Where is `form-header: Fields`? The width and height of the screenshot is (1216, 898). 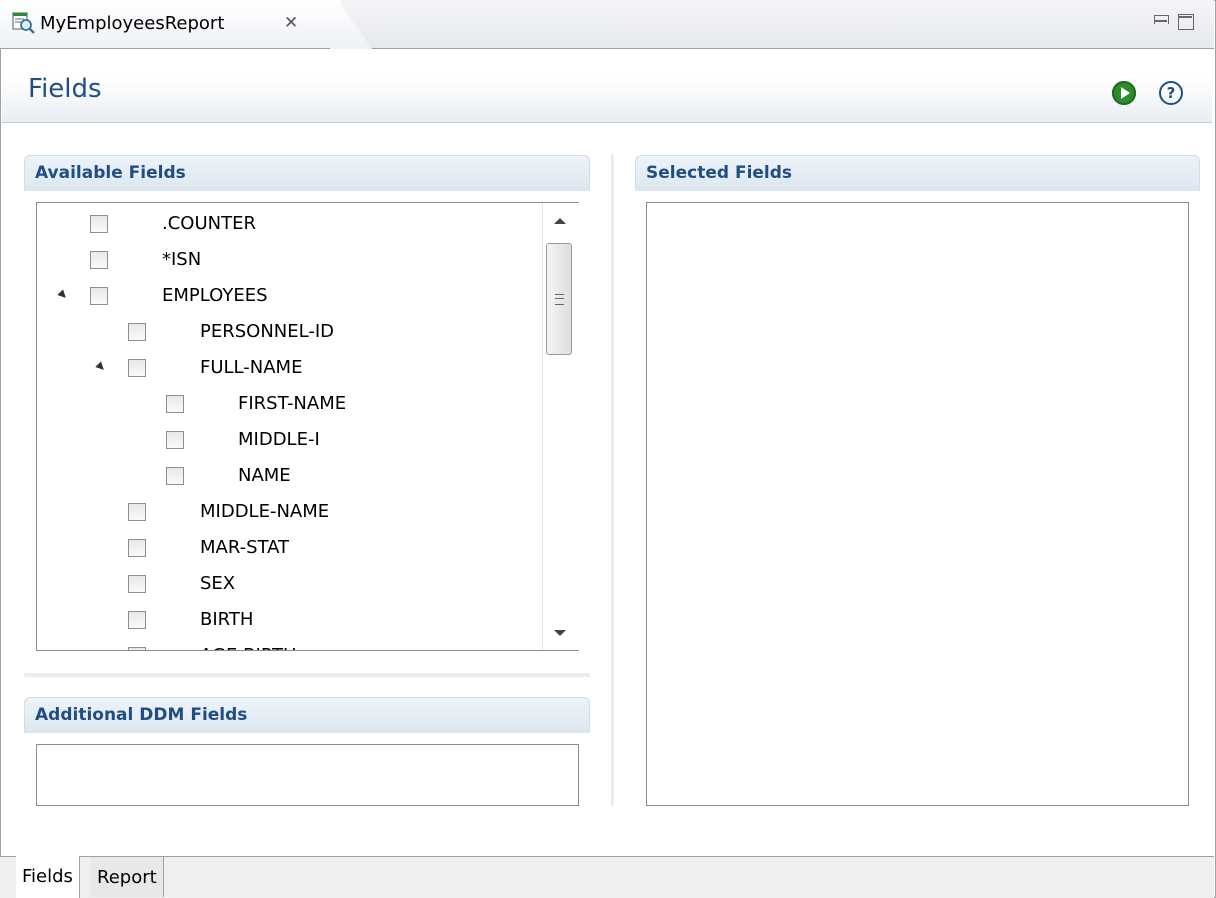
form-header: Fields is located at coordinates (607, 86).